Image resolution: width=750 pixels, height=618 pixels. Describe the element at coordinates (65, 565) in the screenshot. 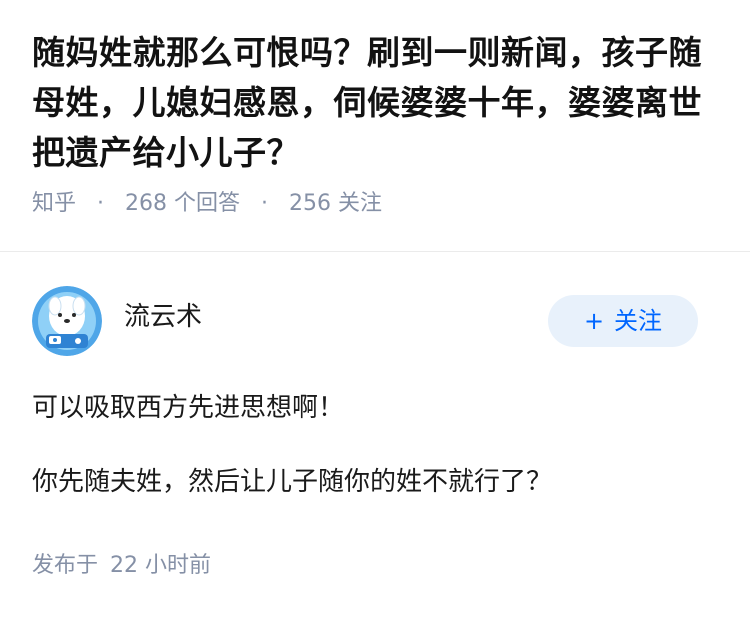

I see `time-prefix: 发布于` at that location.